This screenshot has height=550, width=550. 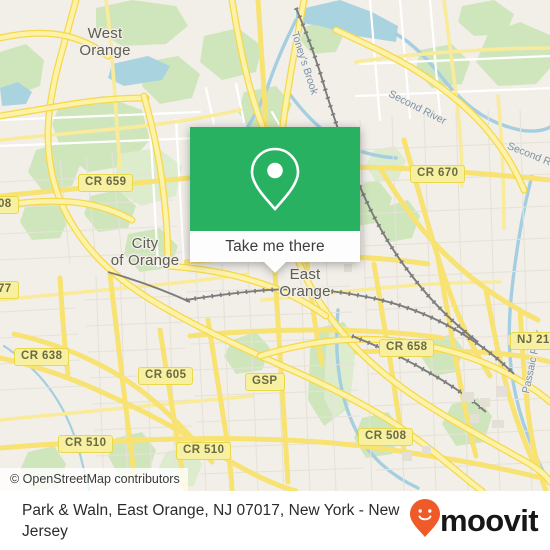 What do you see at coordinates (275, 267) in the screenshot?
I see `popup-tail` at bounding box center [275, 267].